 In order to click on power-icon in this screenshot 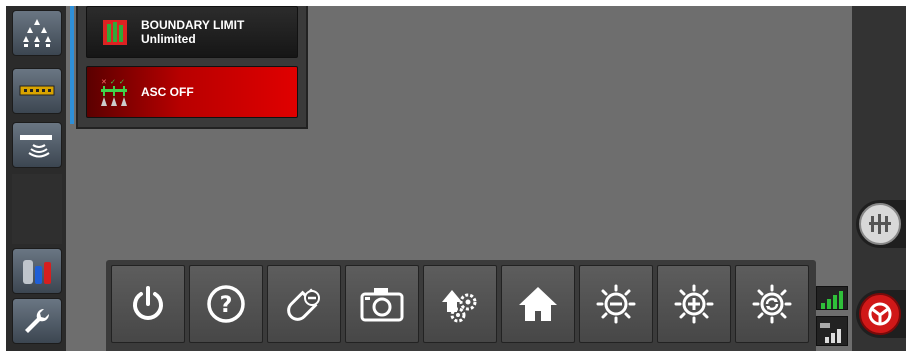, I will do `click(148, 303)`.